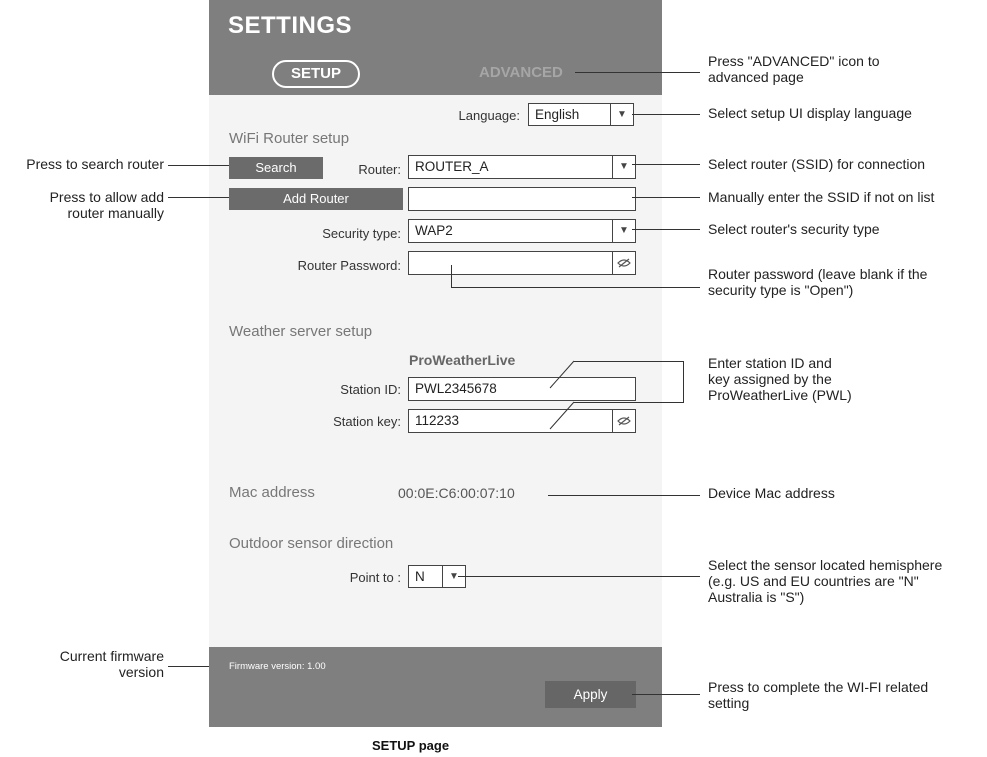  What do you see at coordinates (272, 492) in the screenshot?
I see `mac-address-label: Mac address` at bounding box center [272, 492].